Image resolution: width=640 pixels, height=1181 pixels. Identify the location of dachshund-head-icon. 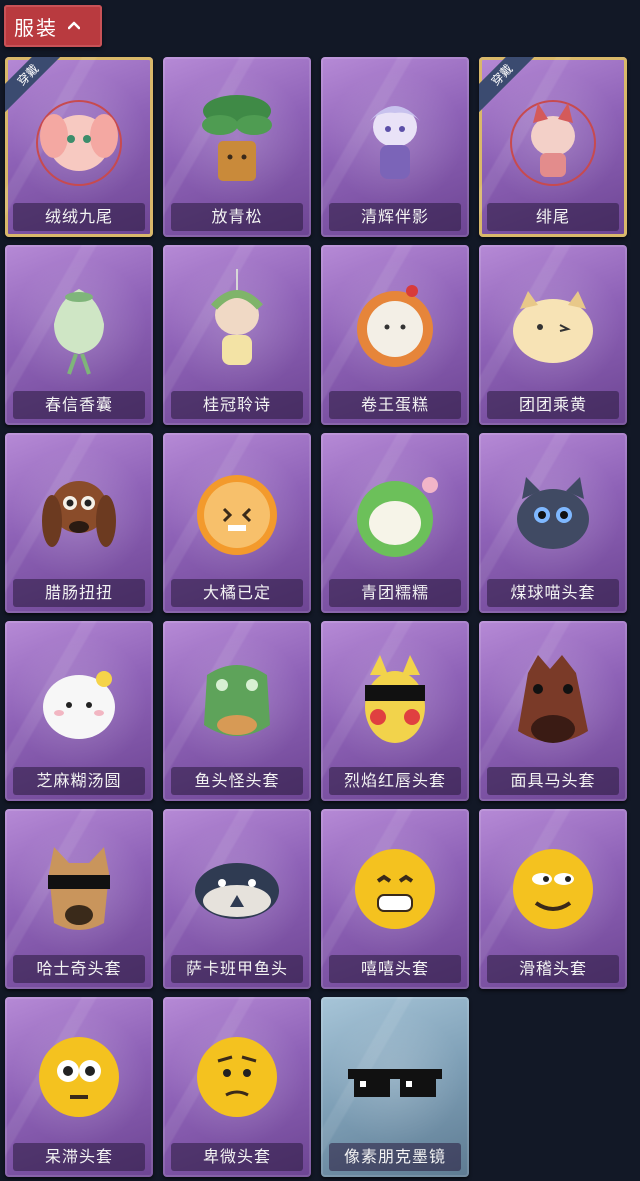
(79, 514).